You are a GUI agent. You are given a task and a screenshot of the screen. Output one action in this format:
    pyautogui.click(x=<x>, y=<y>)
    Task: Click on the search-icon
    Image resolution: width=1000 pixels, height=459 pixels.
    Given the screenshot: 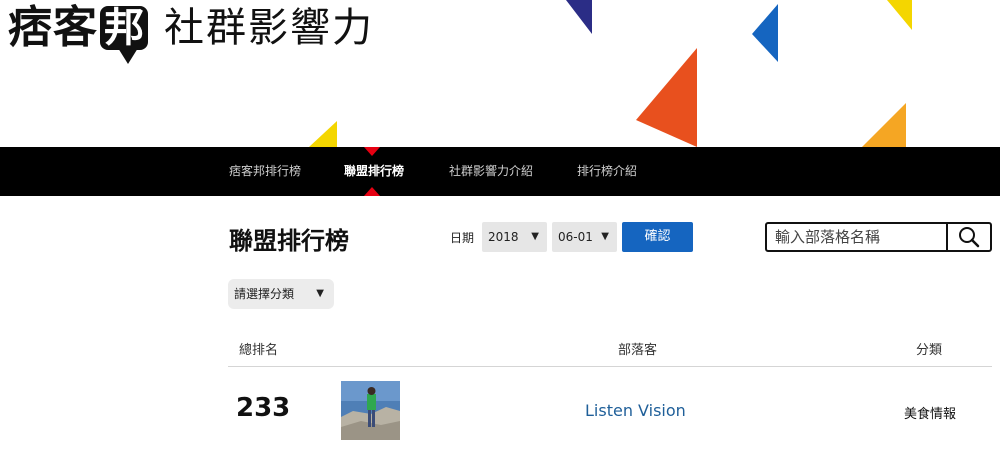 What is the action you would take?
    pyautogui.click(x=969, y=237)
    